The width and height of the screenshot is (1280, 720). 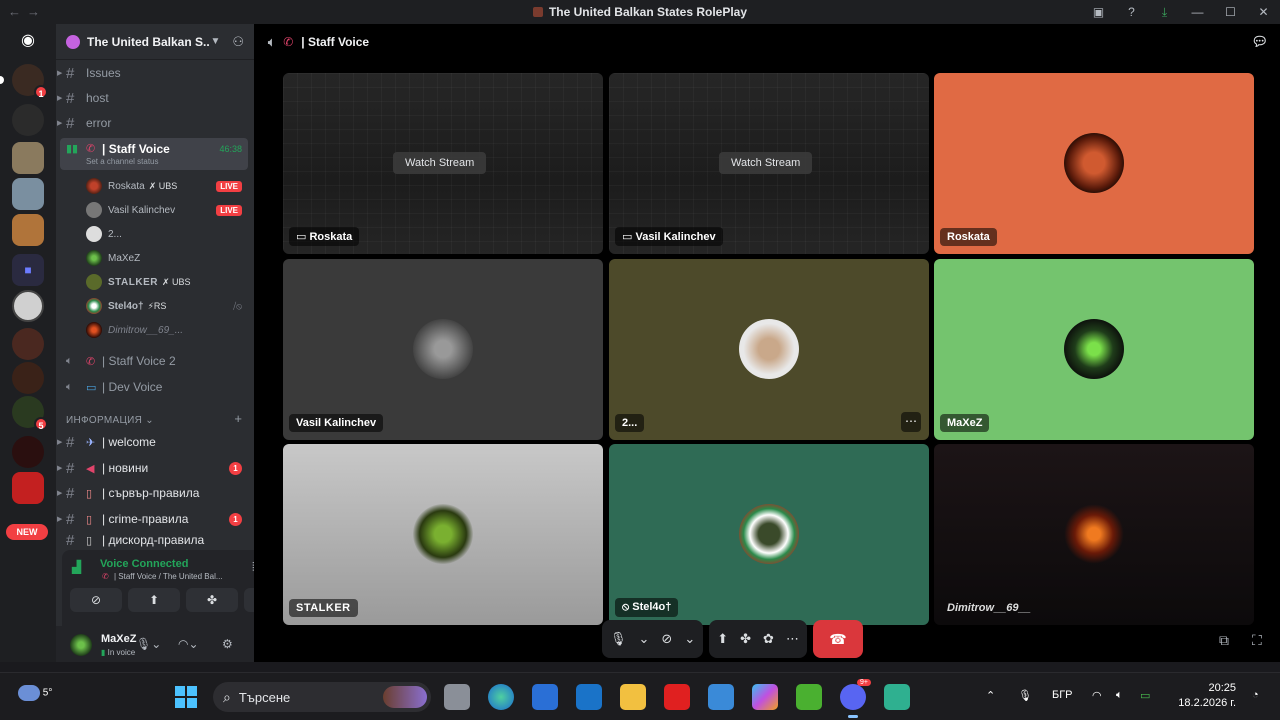 I want to click on close-button: ✕, so click(x=1263, y=12).